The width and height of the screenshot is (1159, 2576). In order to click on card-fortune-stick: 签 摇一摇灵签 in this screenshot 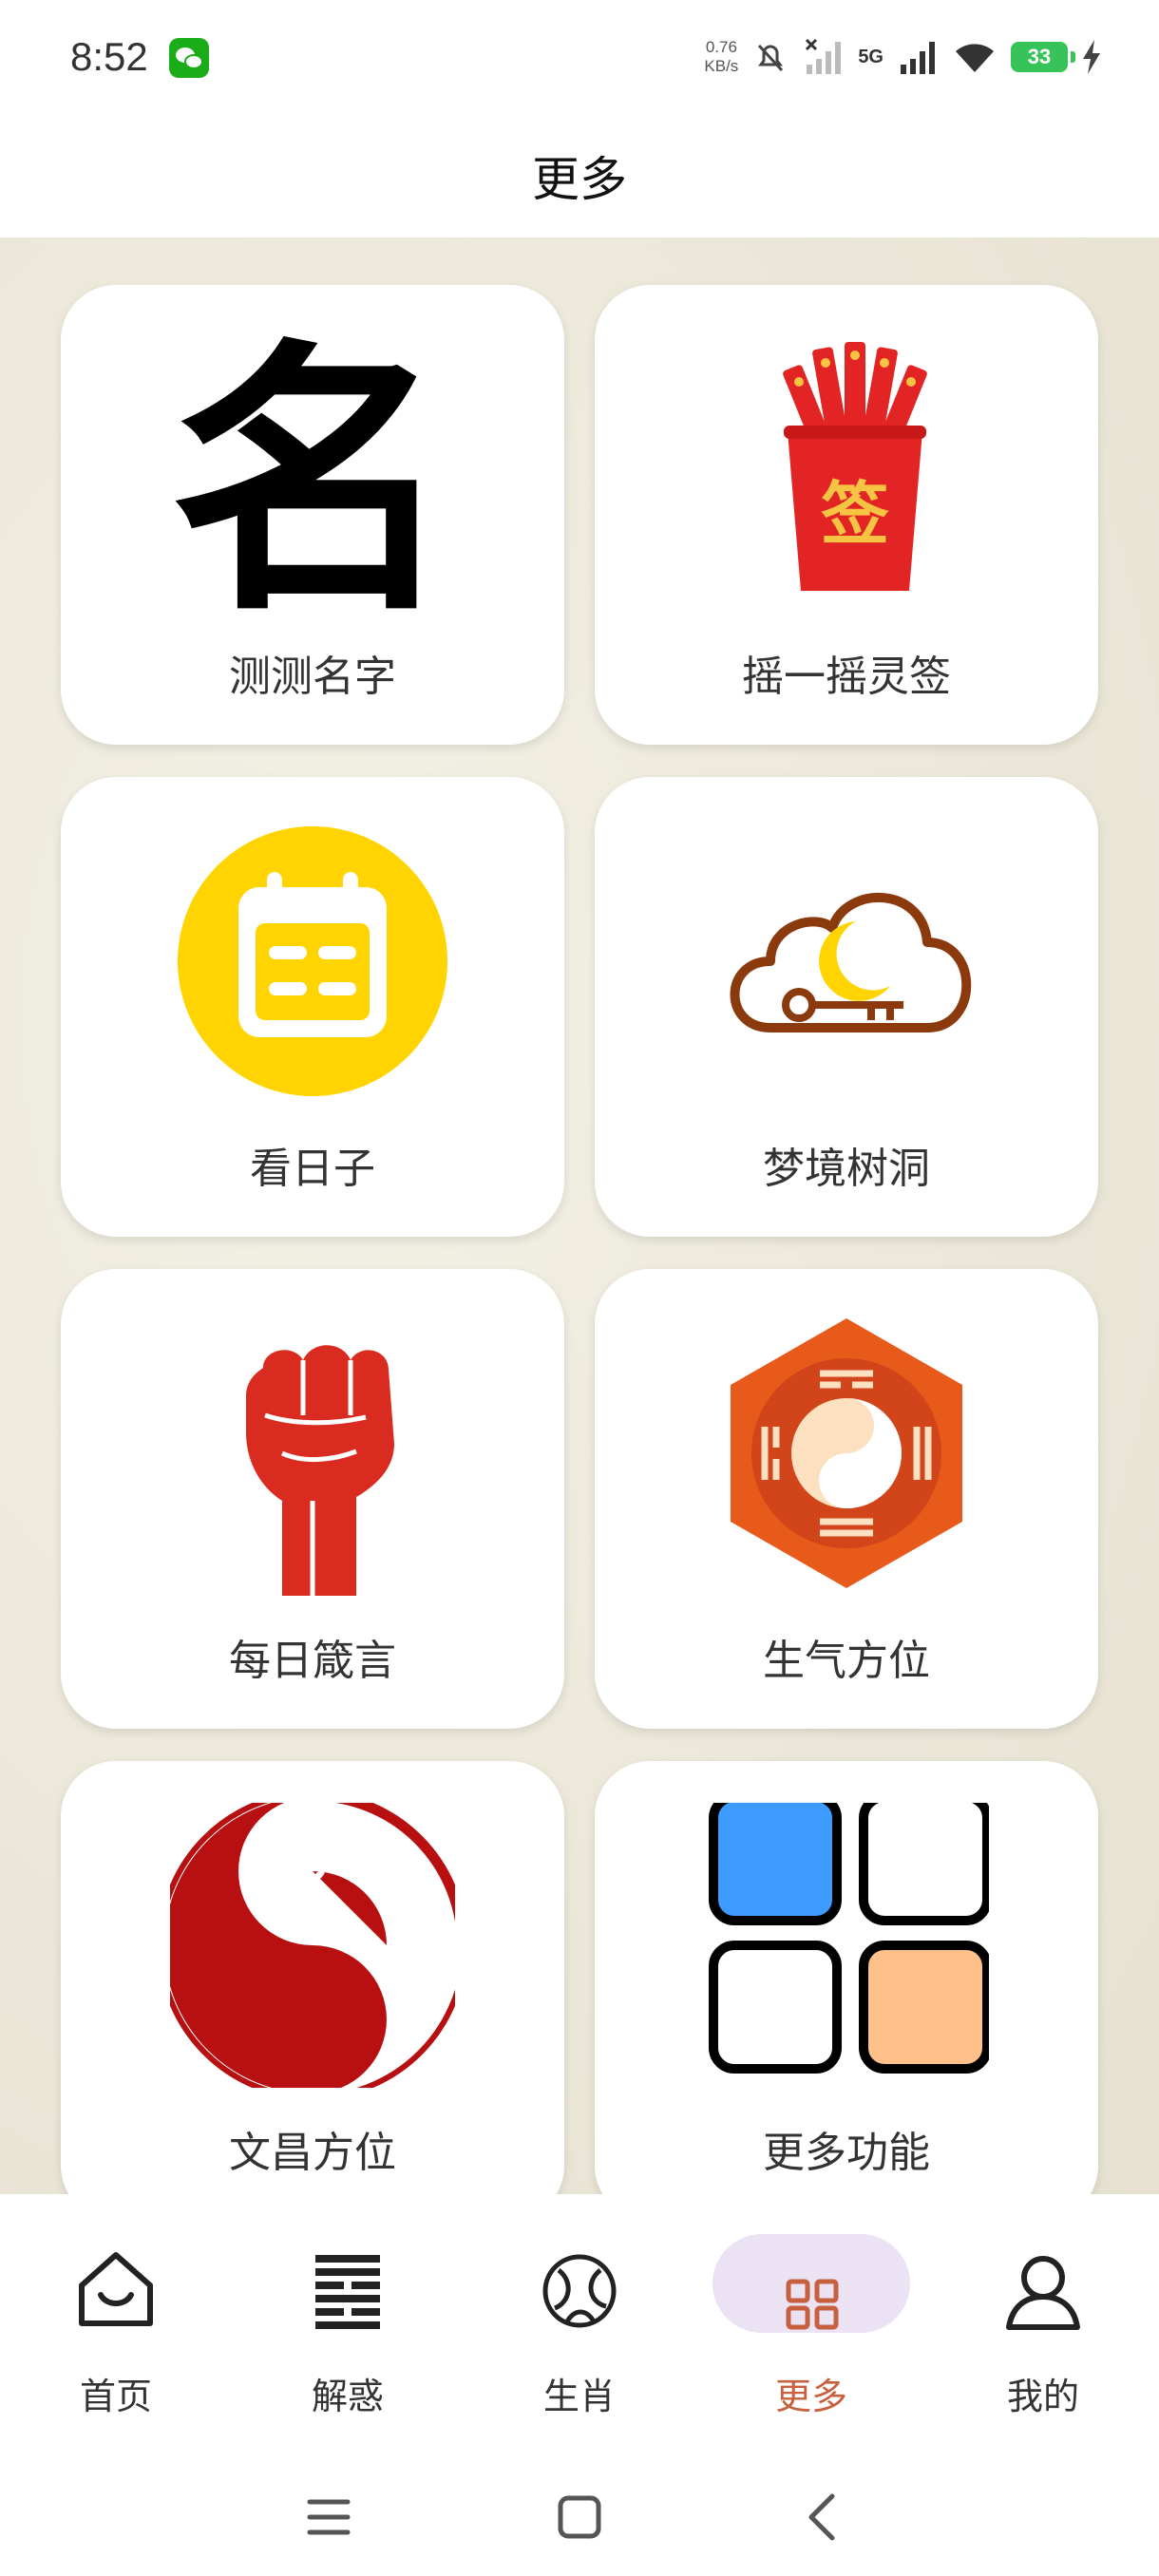, I will do `click(846, 515)`.